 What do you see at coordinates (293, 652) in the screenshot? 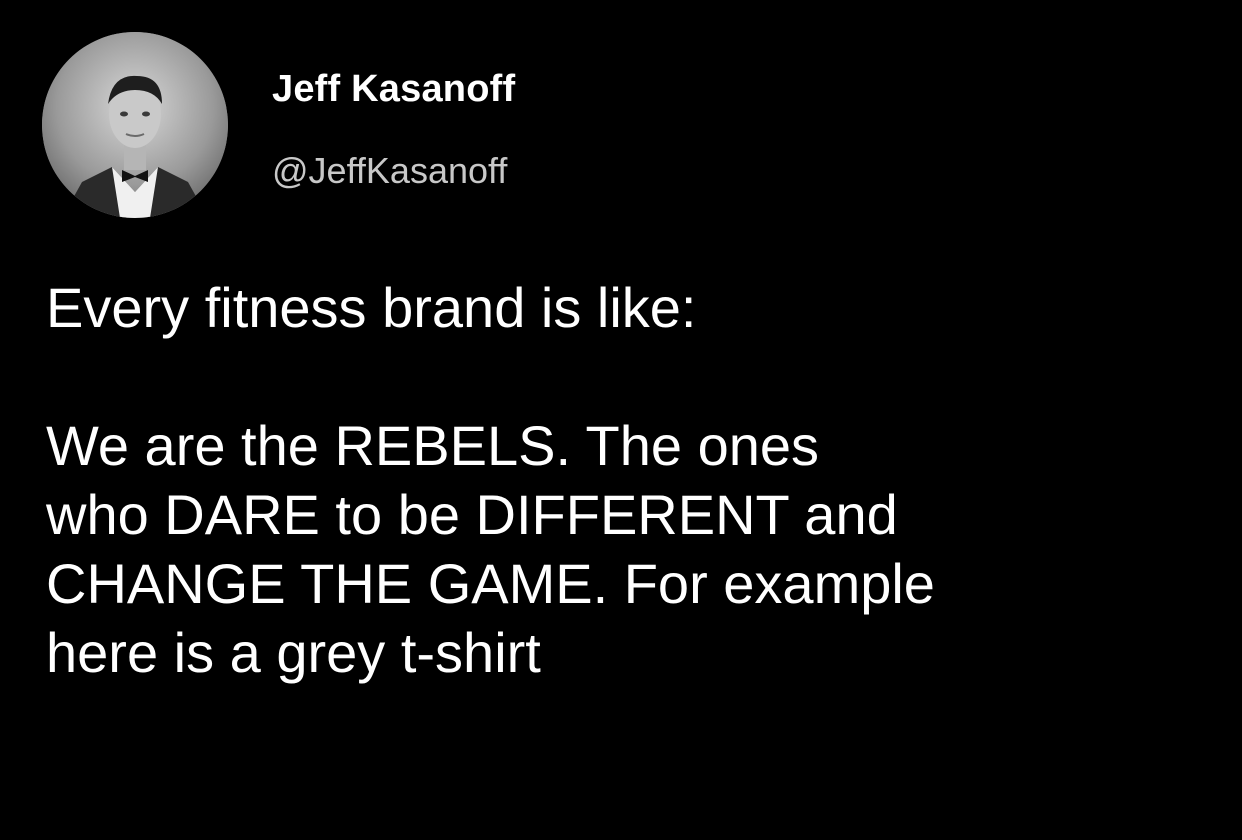
I see `tweet-text-line-5: here is a grey t-shirt` at bounding box center [293, 652].